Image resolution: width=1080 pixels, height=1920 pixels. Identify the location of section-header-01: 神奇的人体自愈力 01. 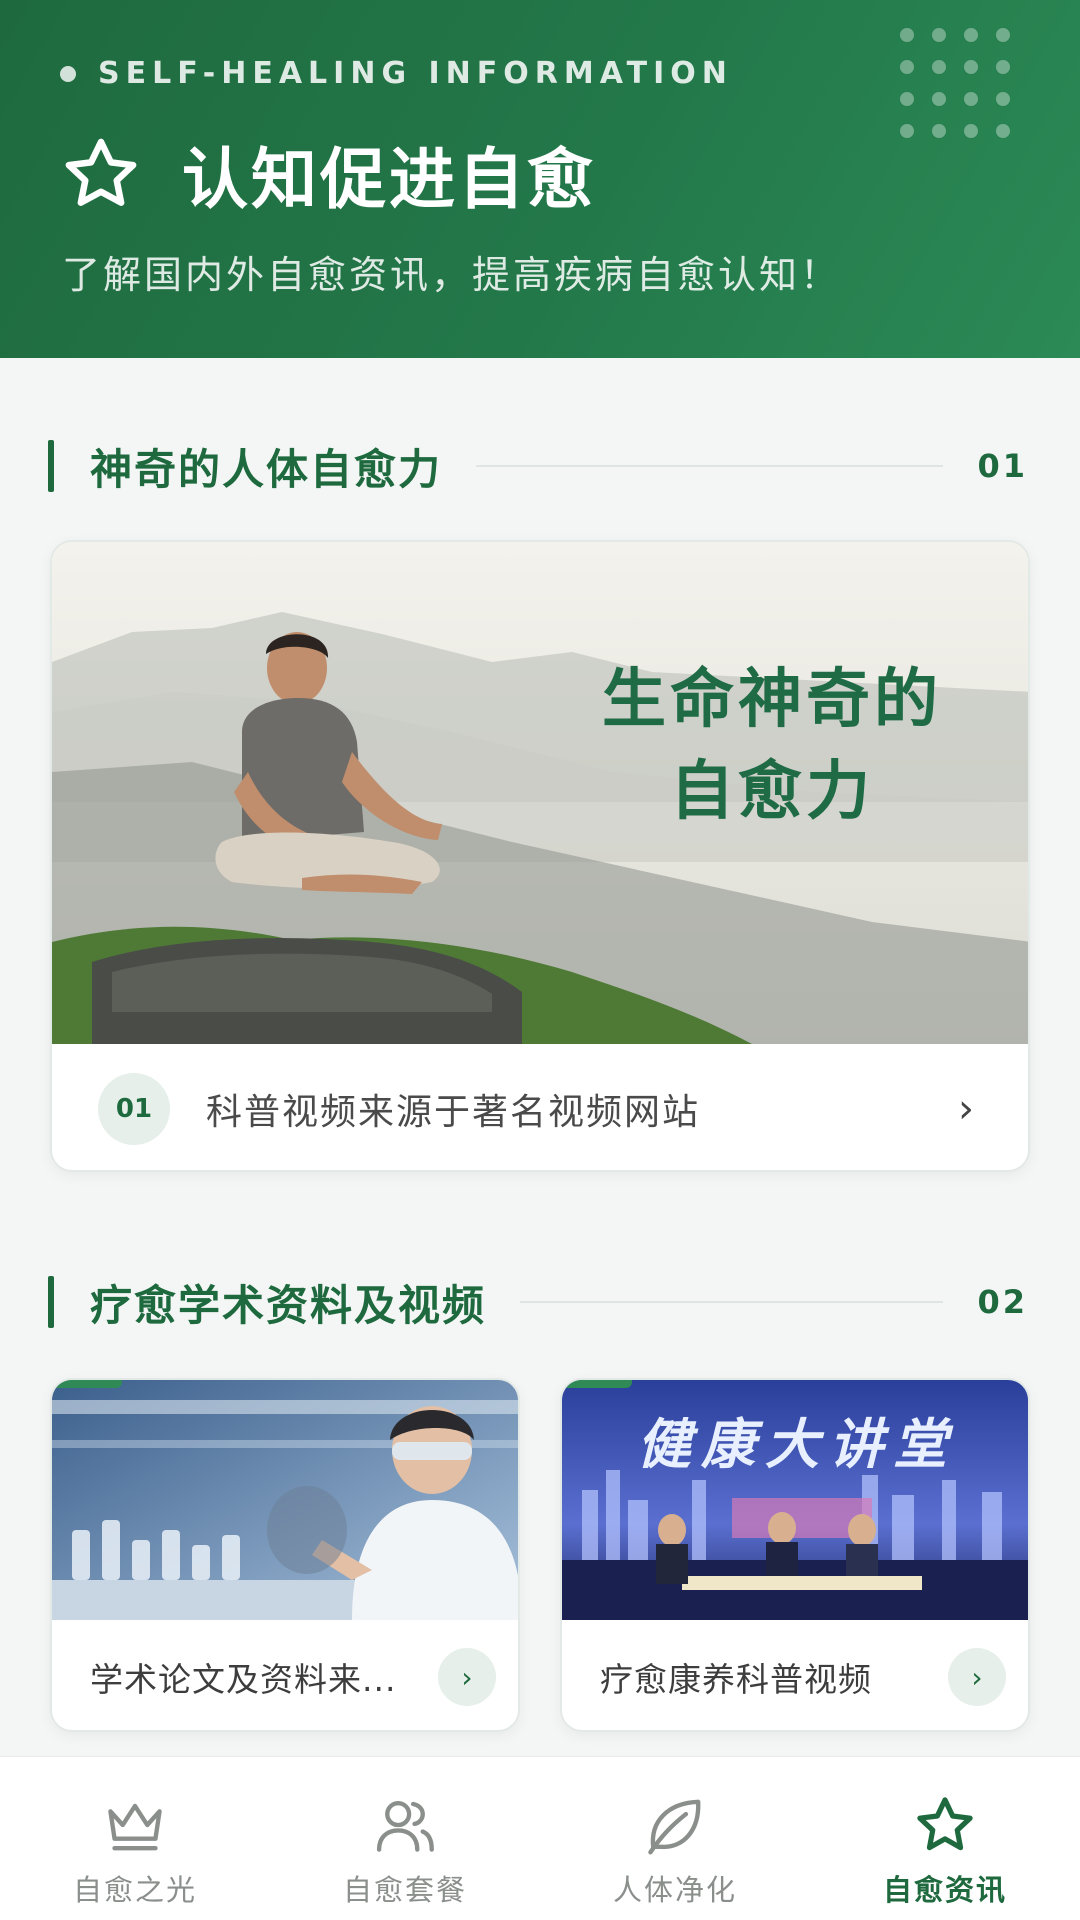
(538, 466).